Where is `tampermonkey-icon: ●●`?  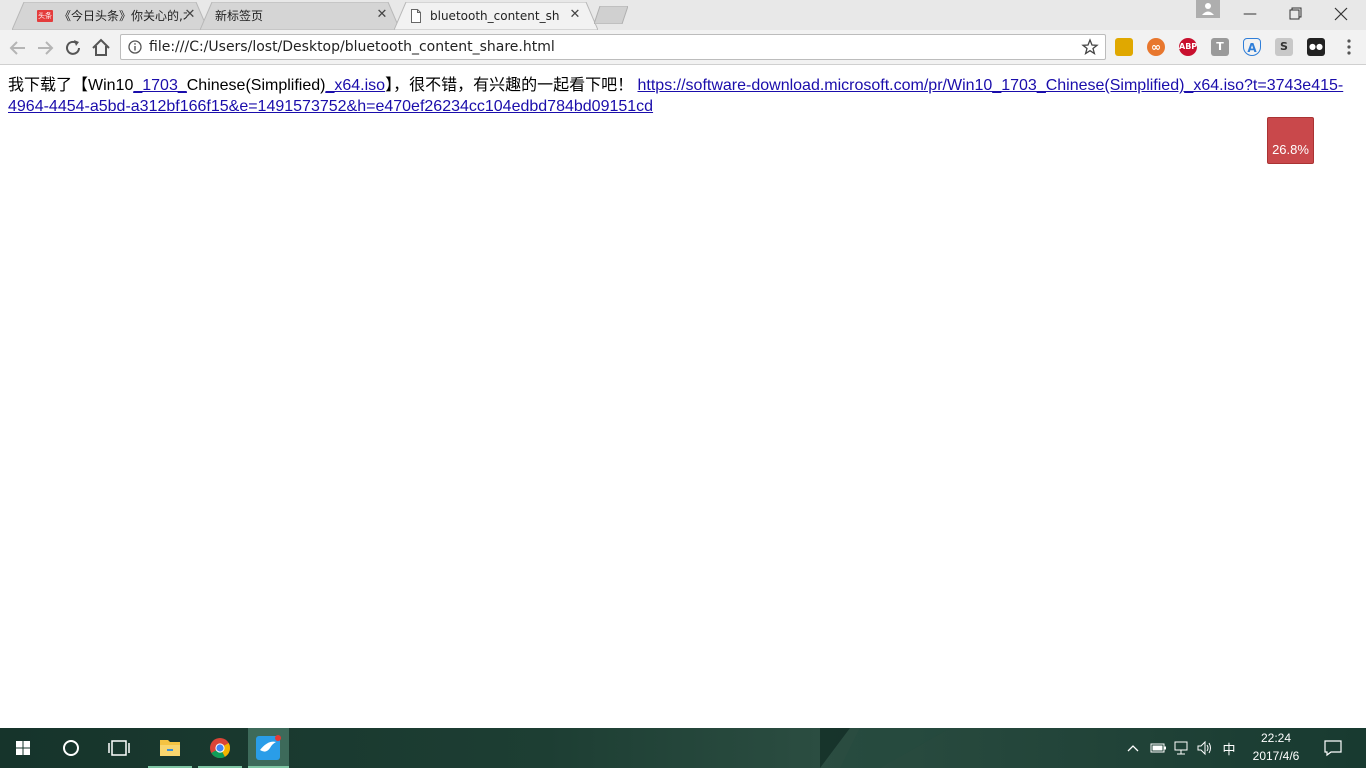 tampermonkey-icon: ●● is located at coordinates (1316, 47).